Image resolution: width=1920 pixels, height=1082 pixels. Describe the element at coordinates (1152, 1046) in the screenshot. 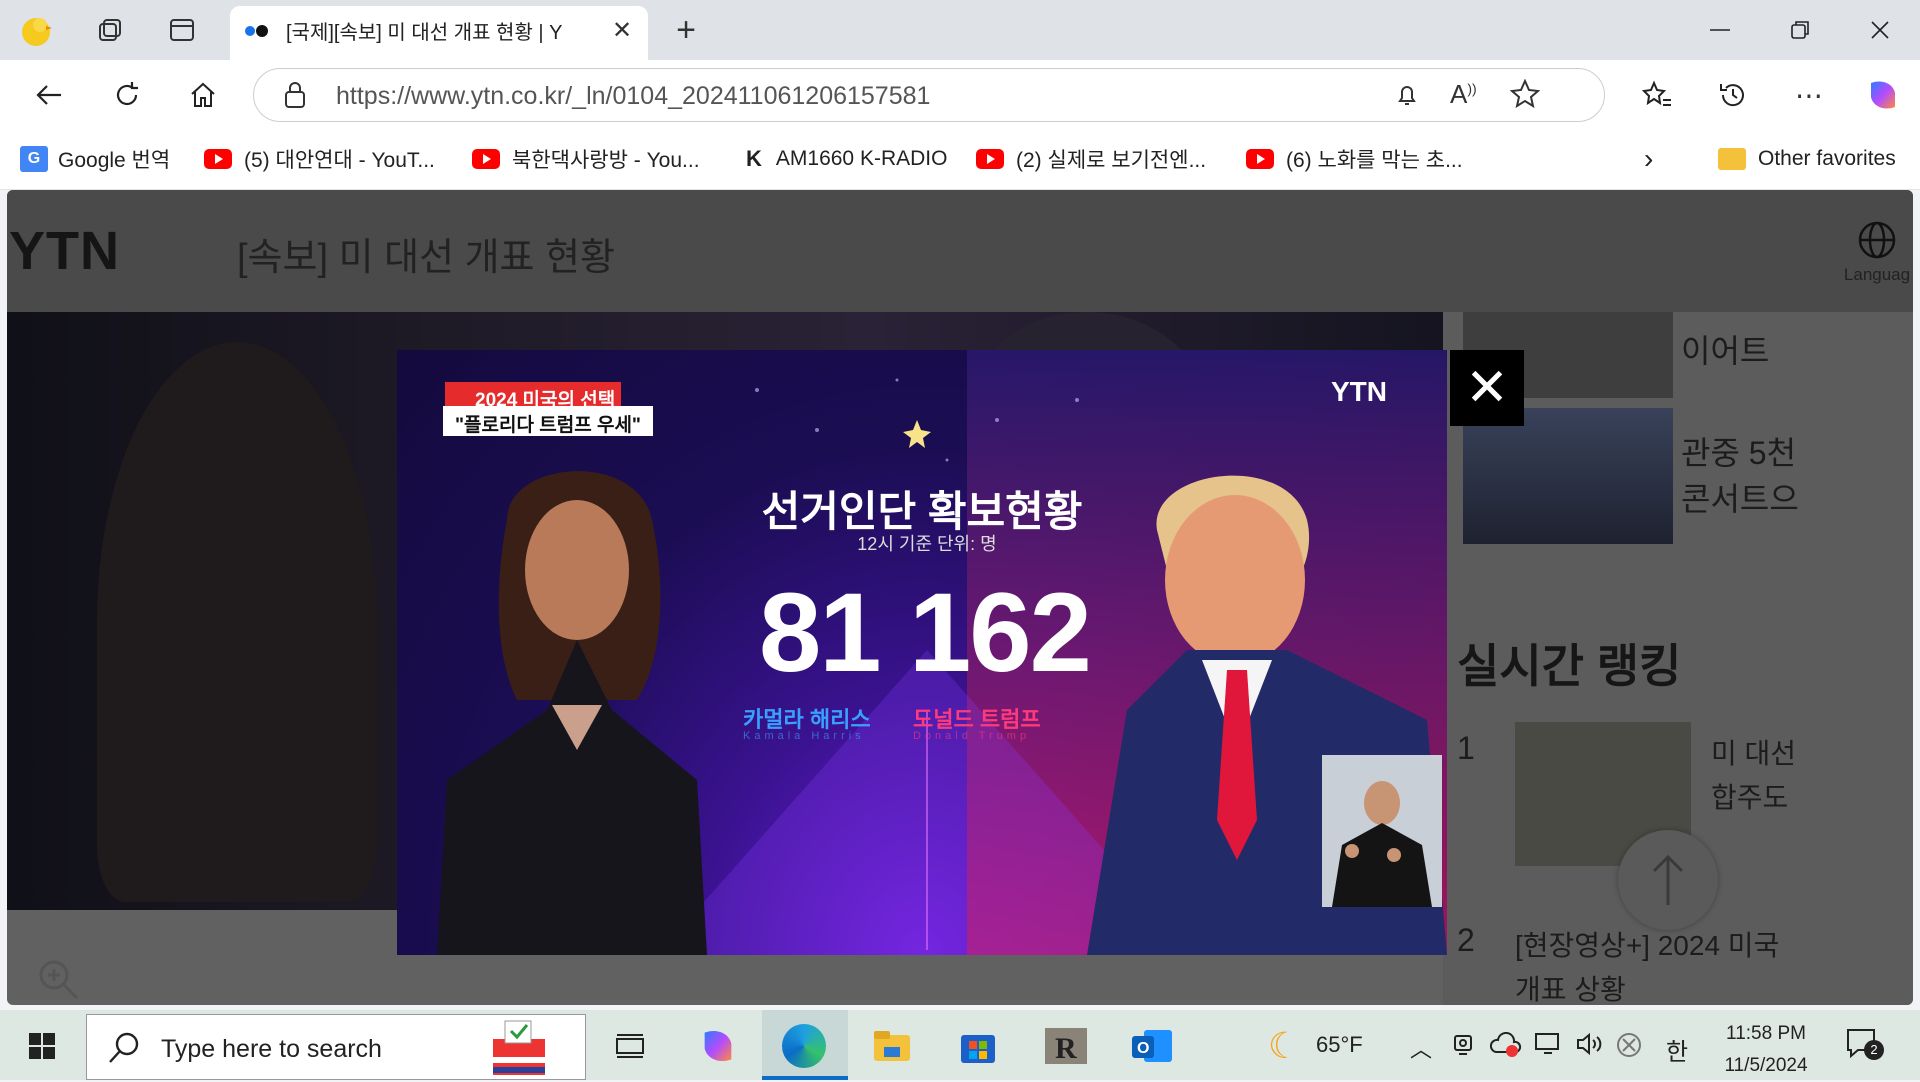

I see `outlook-icon: O` at that location.